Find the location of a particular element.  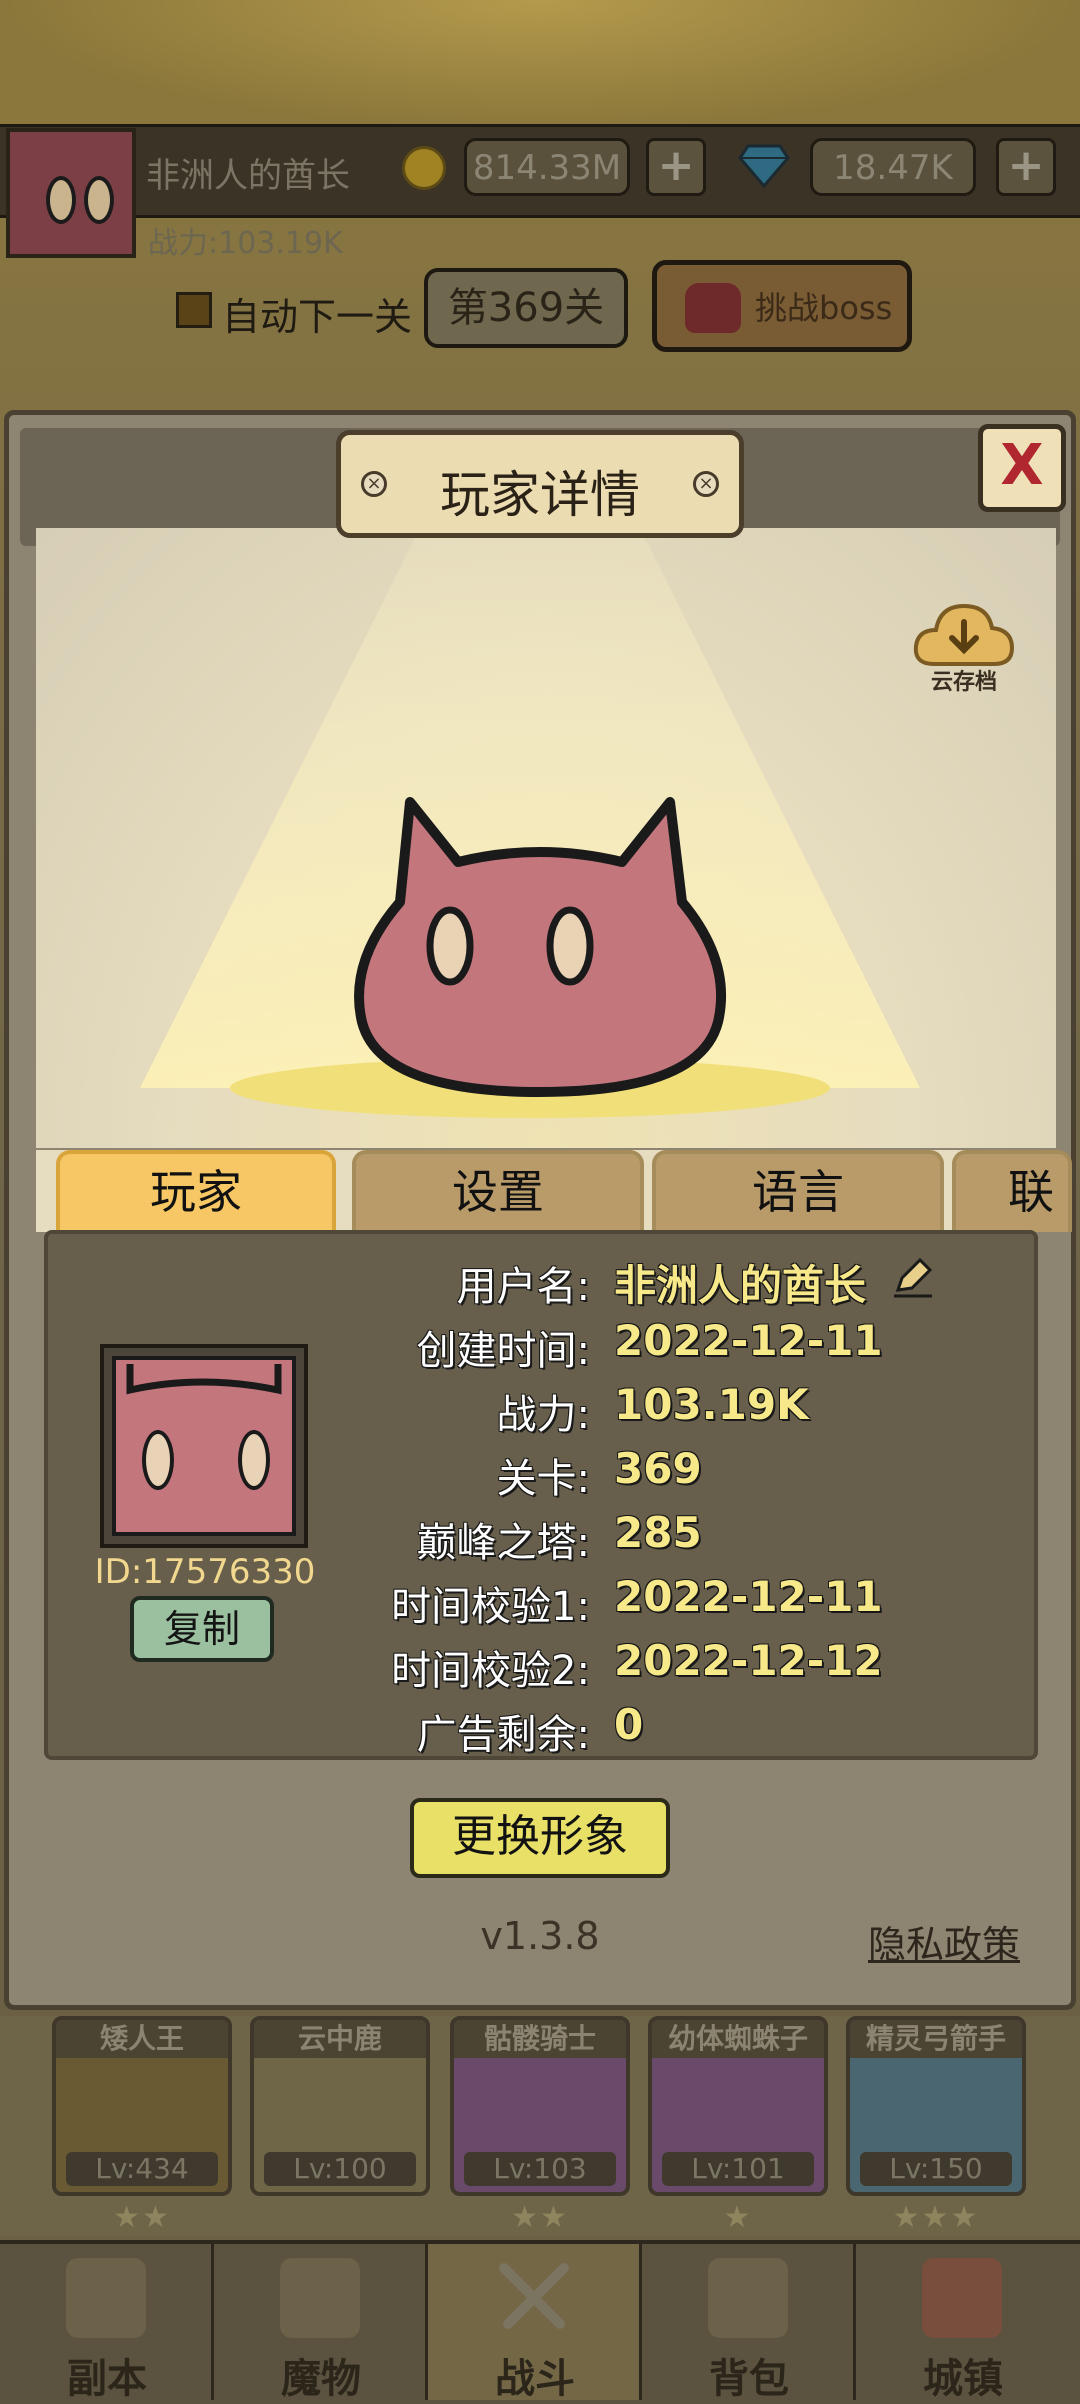

tab-language: 语言 is located at coordinates (798, 1191).